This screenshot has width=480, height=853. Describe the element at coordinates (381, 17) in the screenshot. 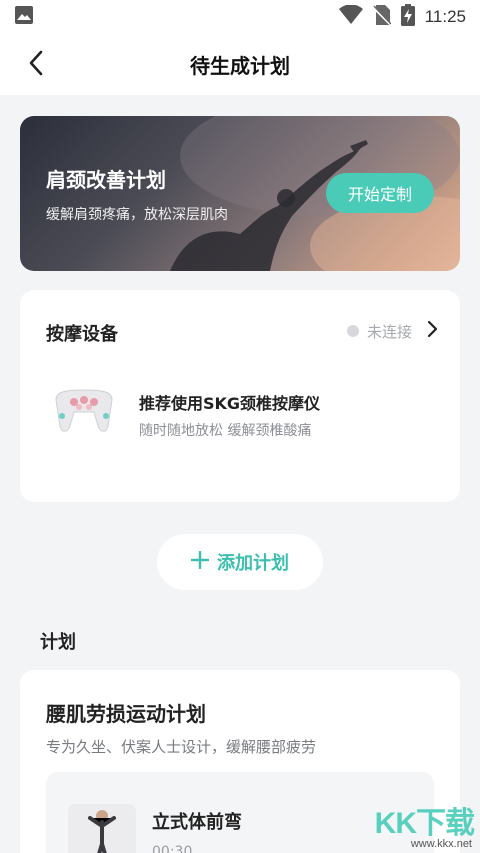

I see `no-sim-icon` at that location.